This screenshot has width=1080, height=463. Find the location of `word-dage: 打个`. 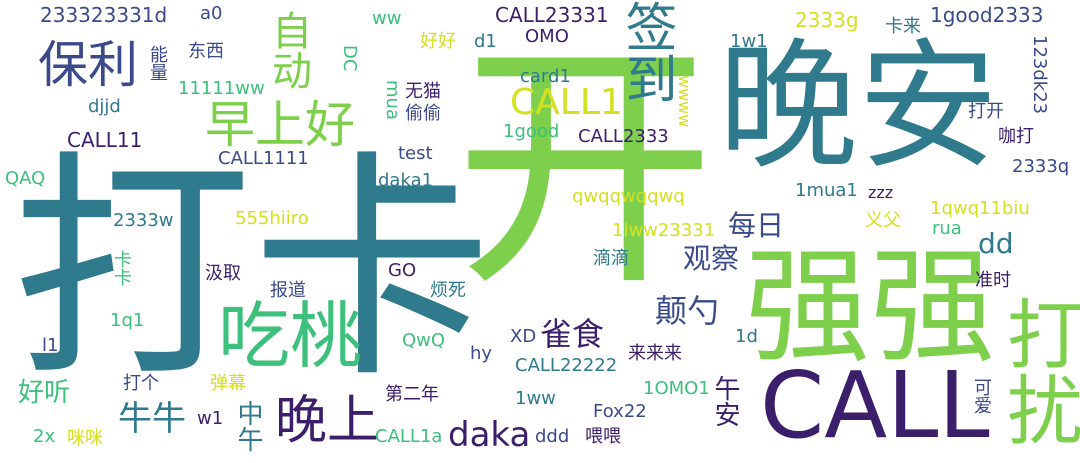

word-dage: 打个 is located at coordinates (141, 383).